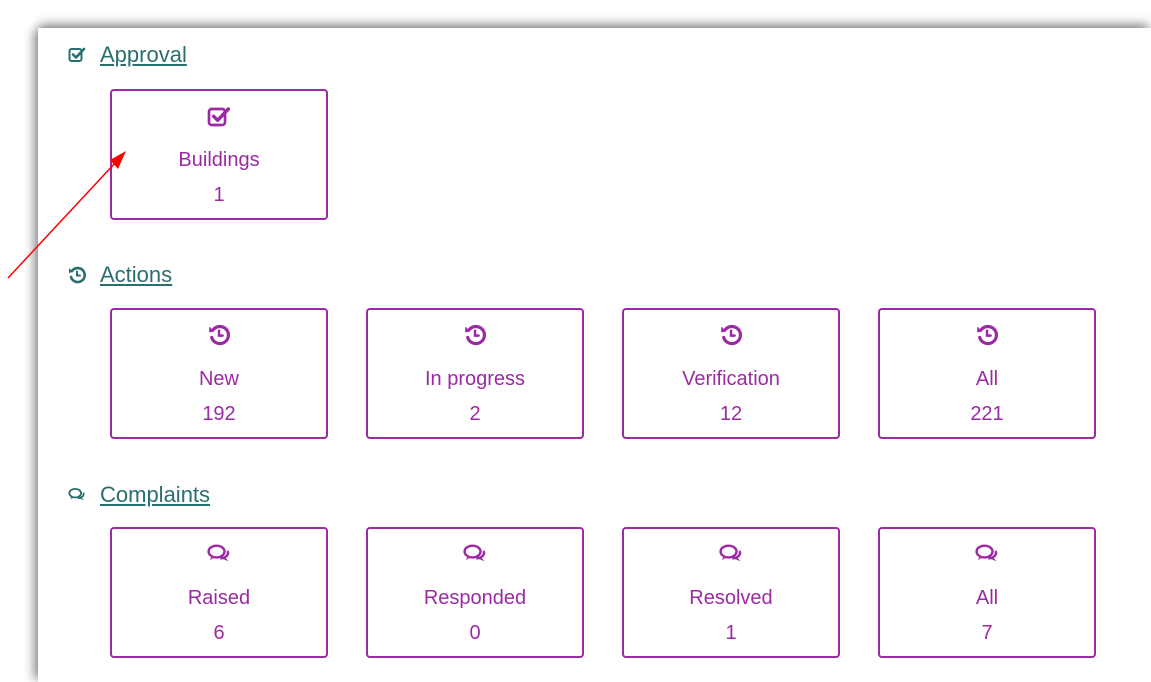 Image resolution: width=1151 pixels, height=682 pixels. Describe the element at coordinates (219, 633) in the screenshot. I see `tile-count: 6` at that location.